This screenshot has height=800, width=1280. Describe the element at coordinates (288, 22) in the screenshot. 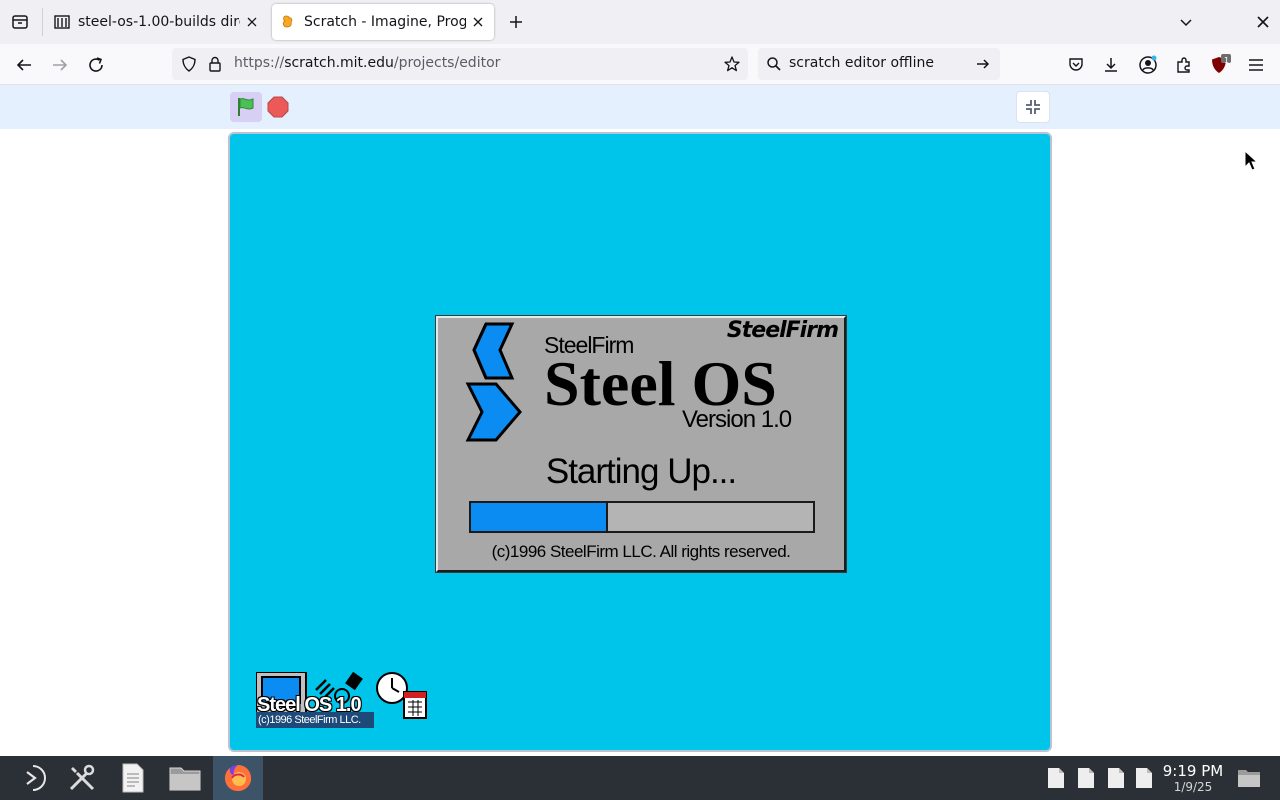

I see `scratch-icon` at that location.